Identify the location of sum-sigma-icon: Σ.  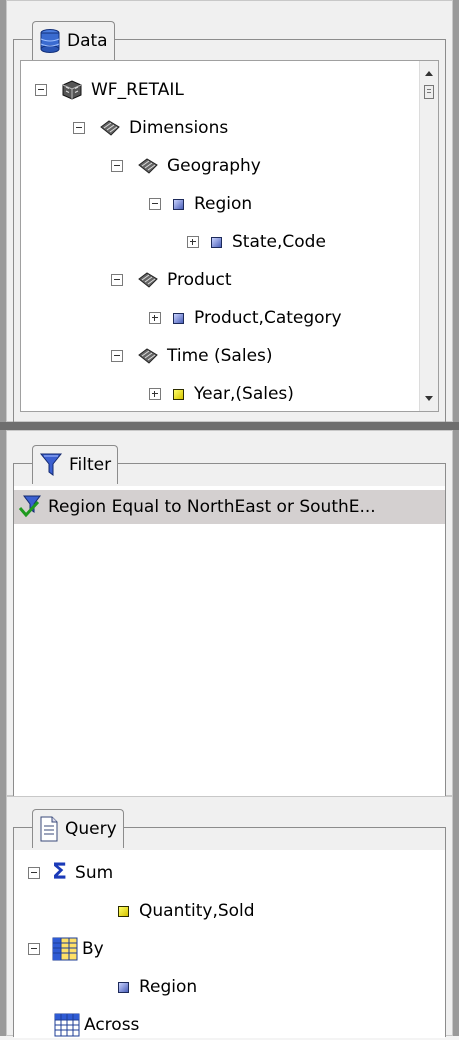
(60, 872).